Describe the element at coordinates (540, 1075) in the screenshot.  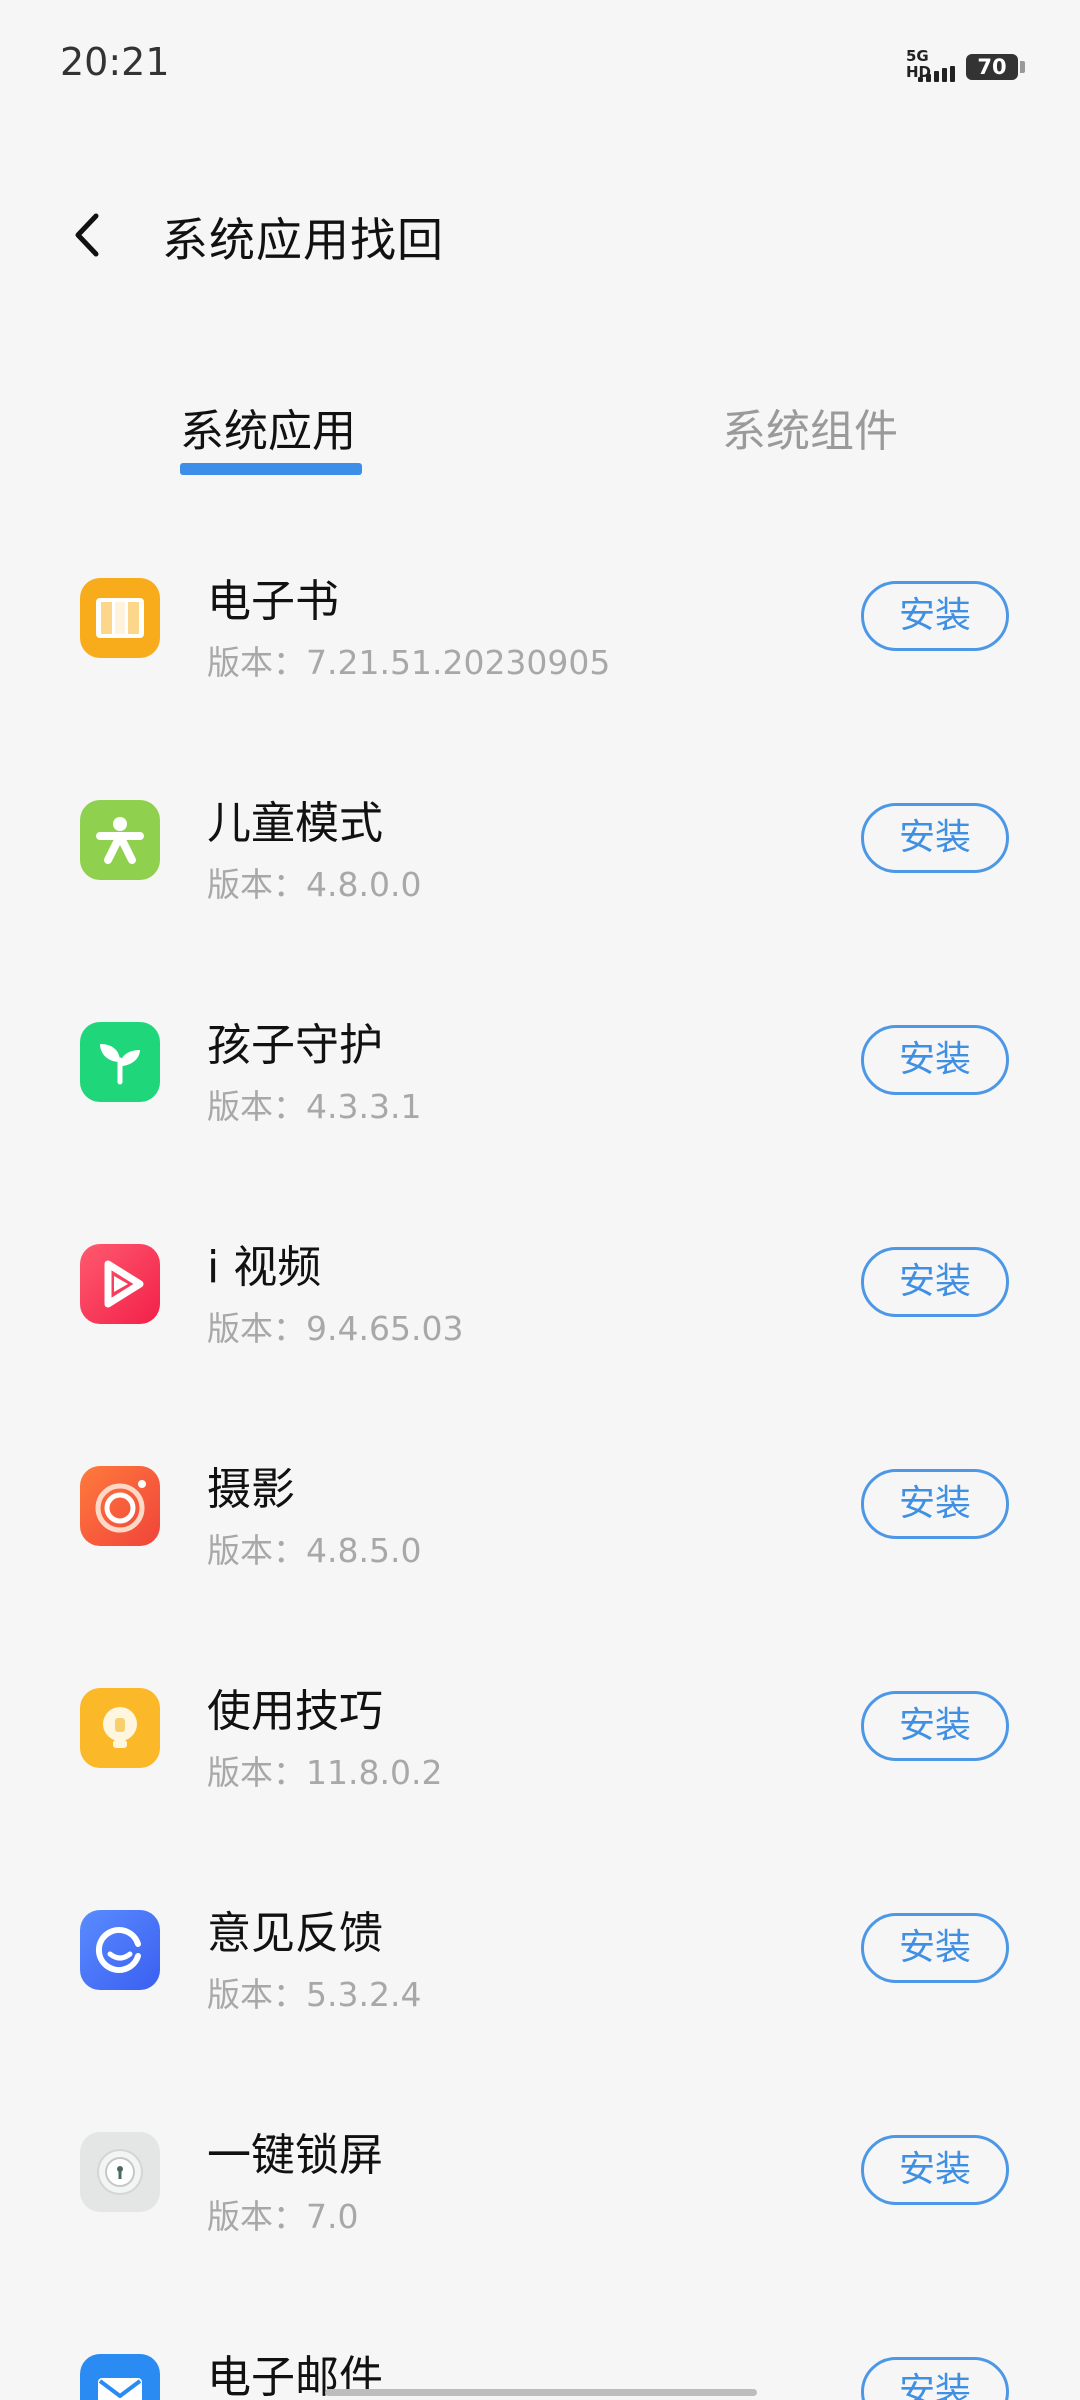
I see `list-item: 孩子守护 版本：4.3.3.1 安装` at that location.